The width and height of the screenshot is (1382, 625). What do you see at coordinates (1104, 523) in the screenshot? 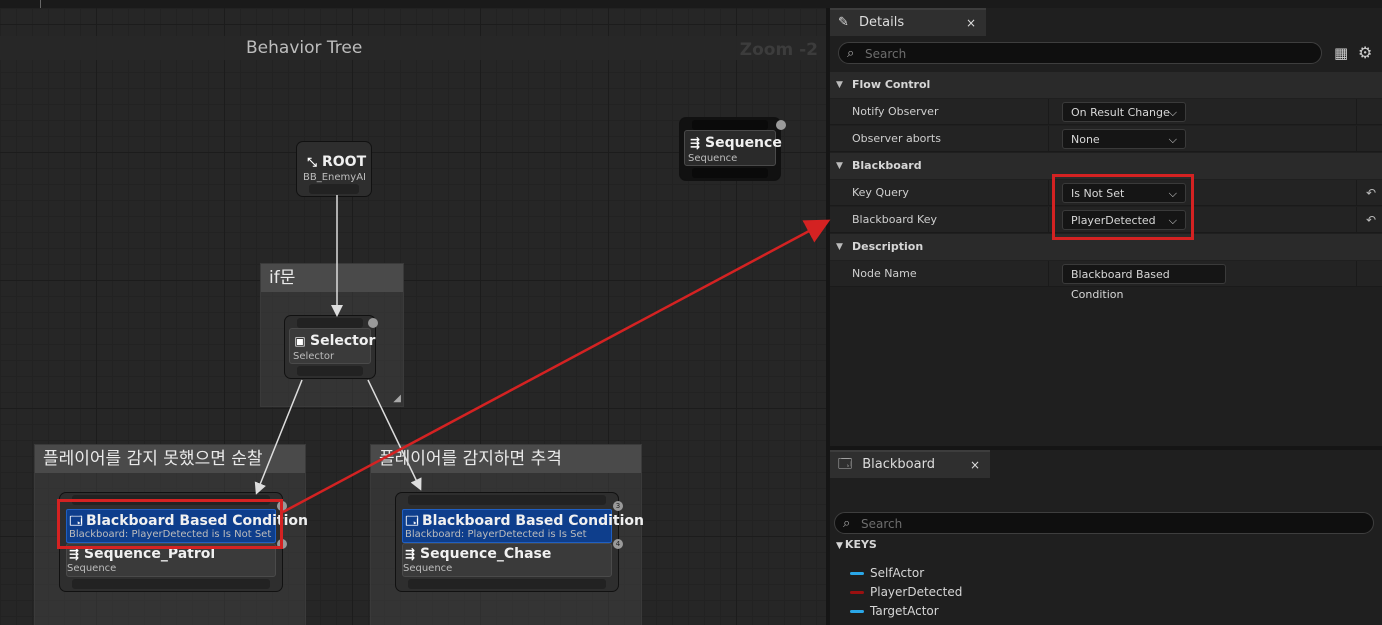
I see `blackboard-search-input: ⌕ Search` at bounding box center [1104, 523].